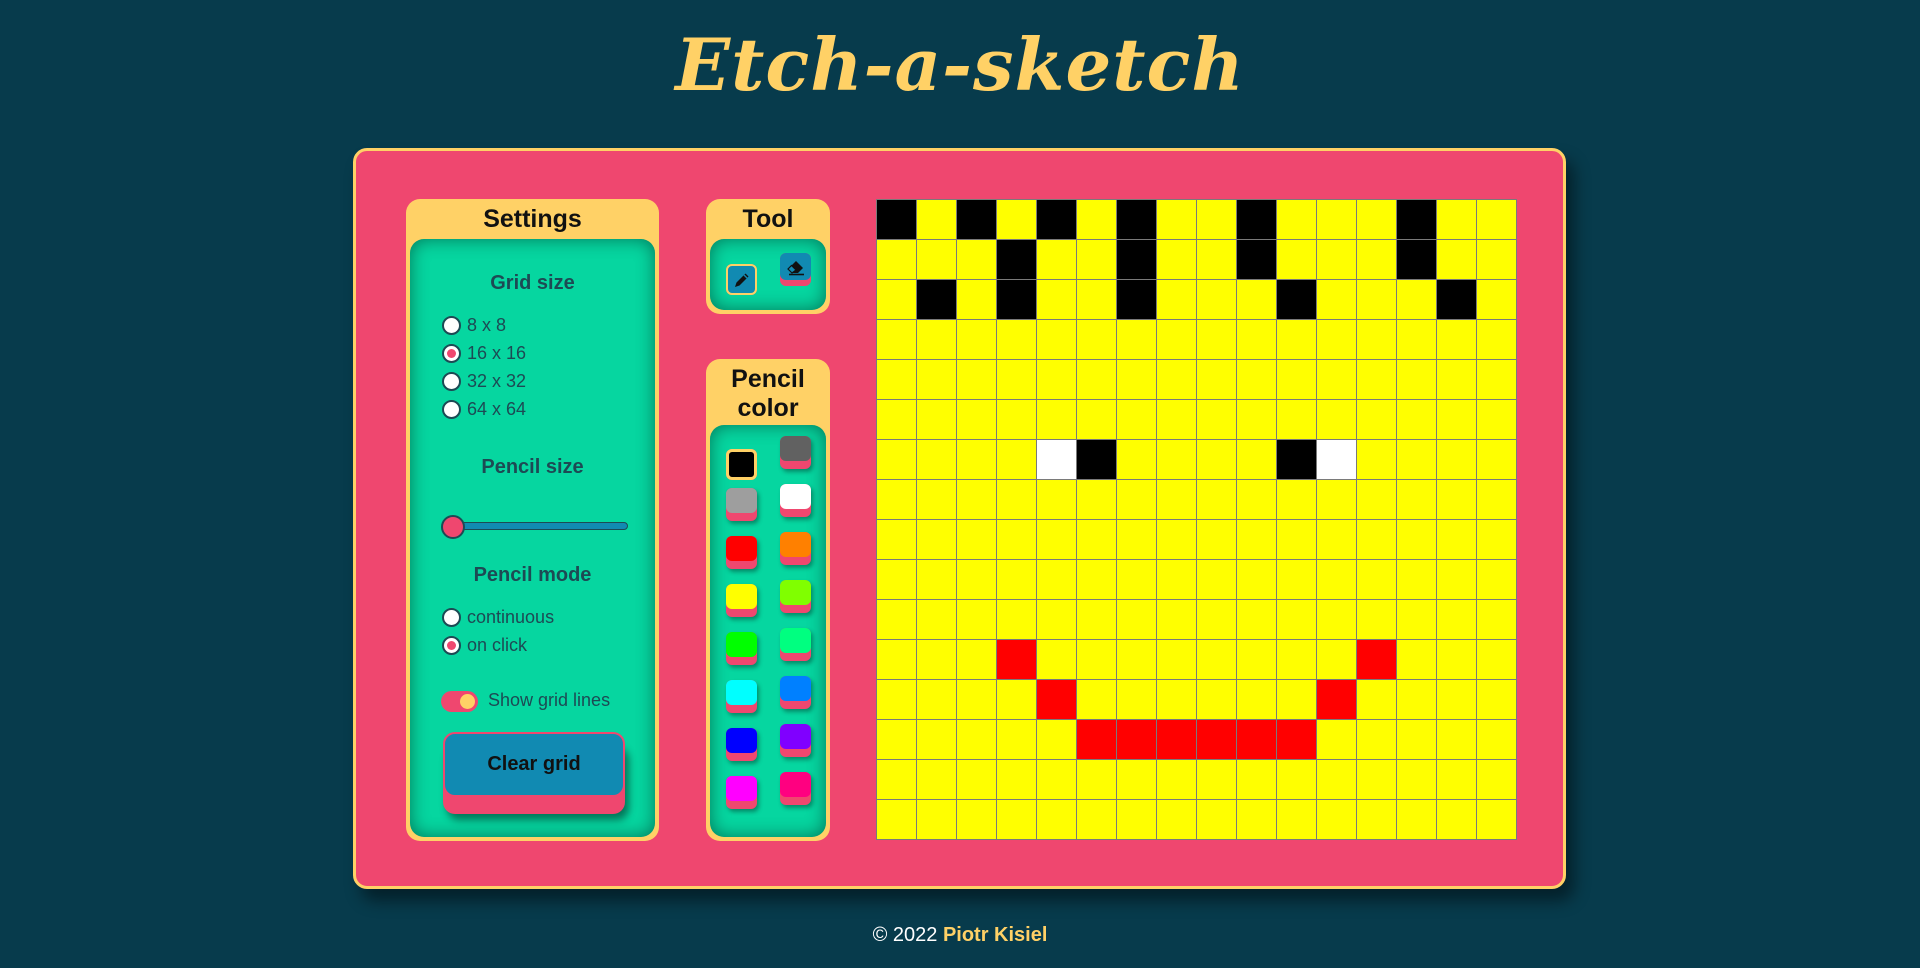  Describe the element at coordinates (795, 269) in the screenshot. I see `eraser-tool-button` at that location.